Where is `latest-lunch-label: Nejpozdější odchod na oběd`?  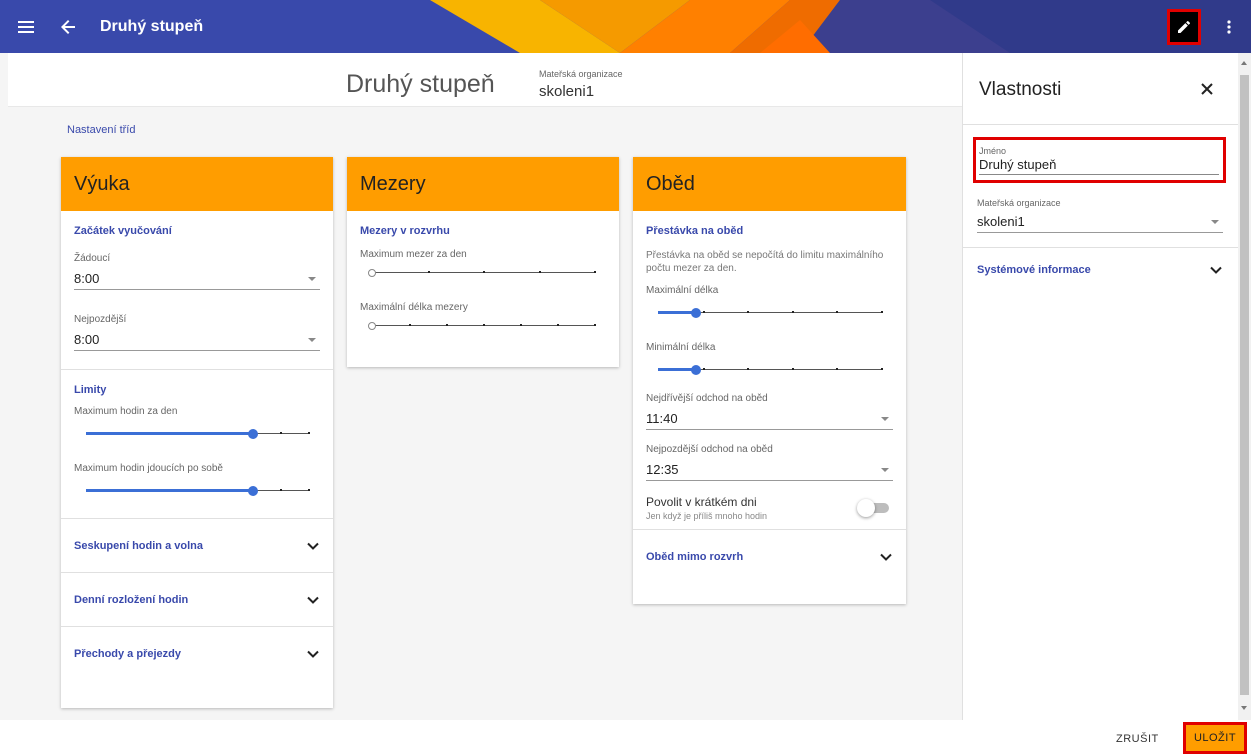
latest-lunch-label: Nejpozdější odchod na oběd is located at coordinates (709, 449).